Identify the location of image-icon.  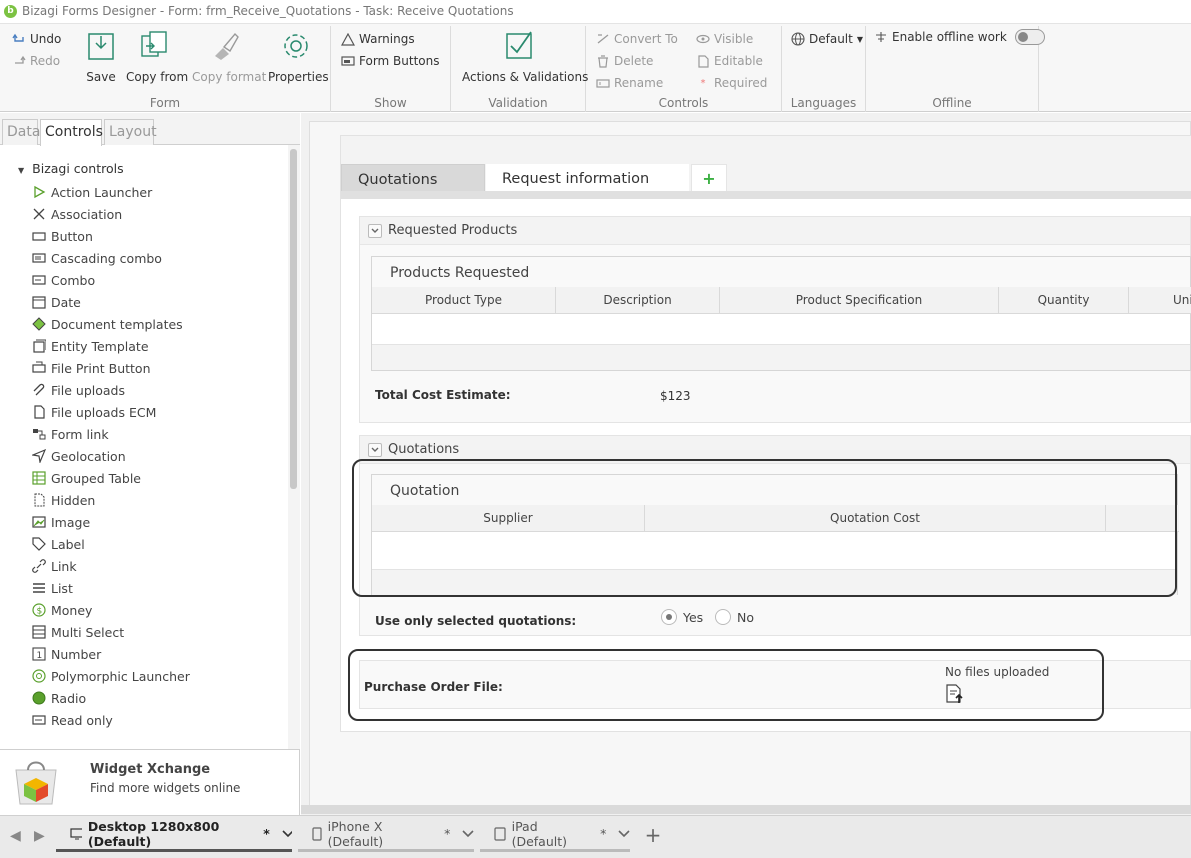
(39, 522).